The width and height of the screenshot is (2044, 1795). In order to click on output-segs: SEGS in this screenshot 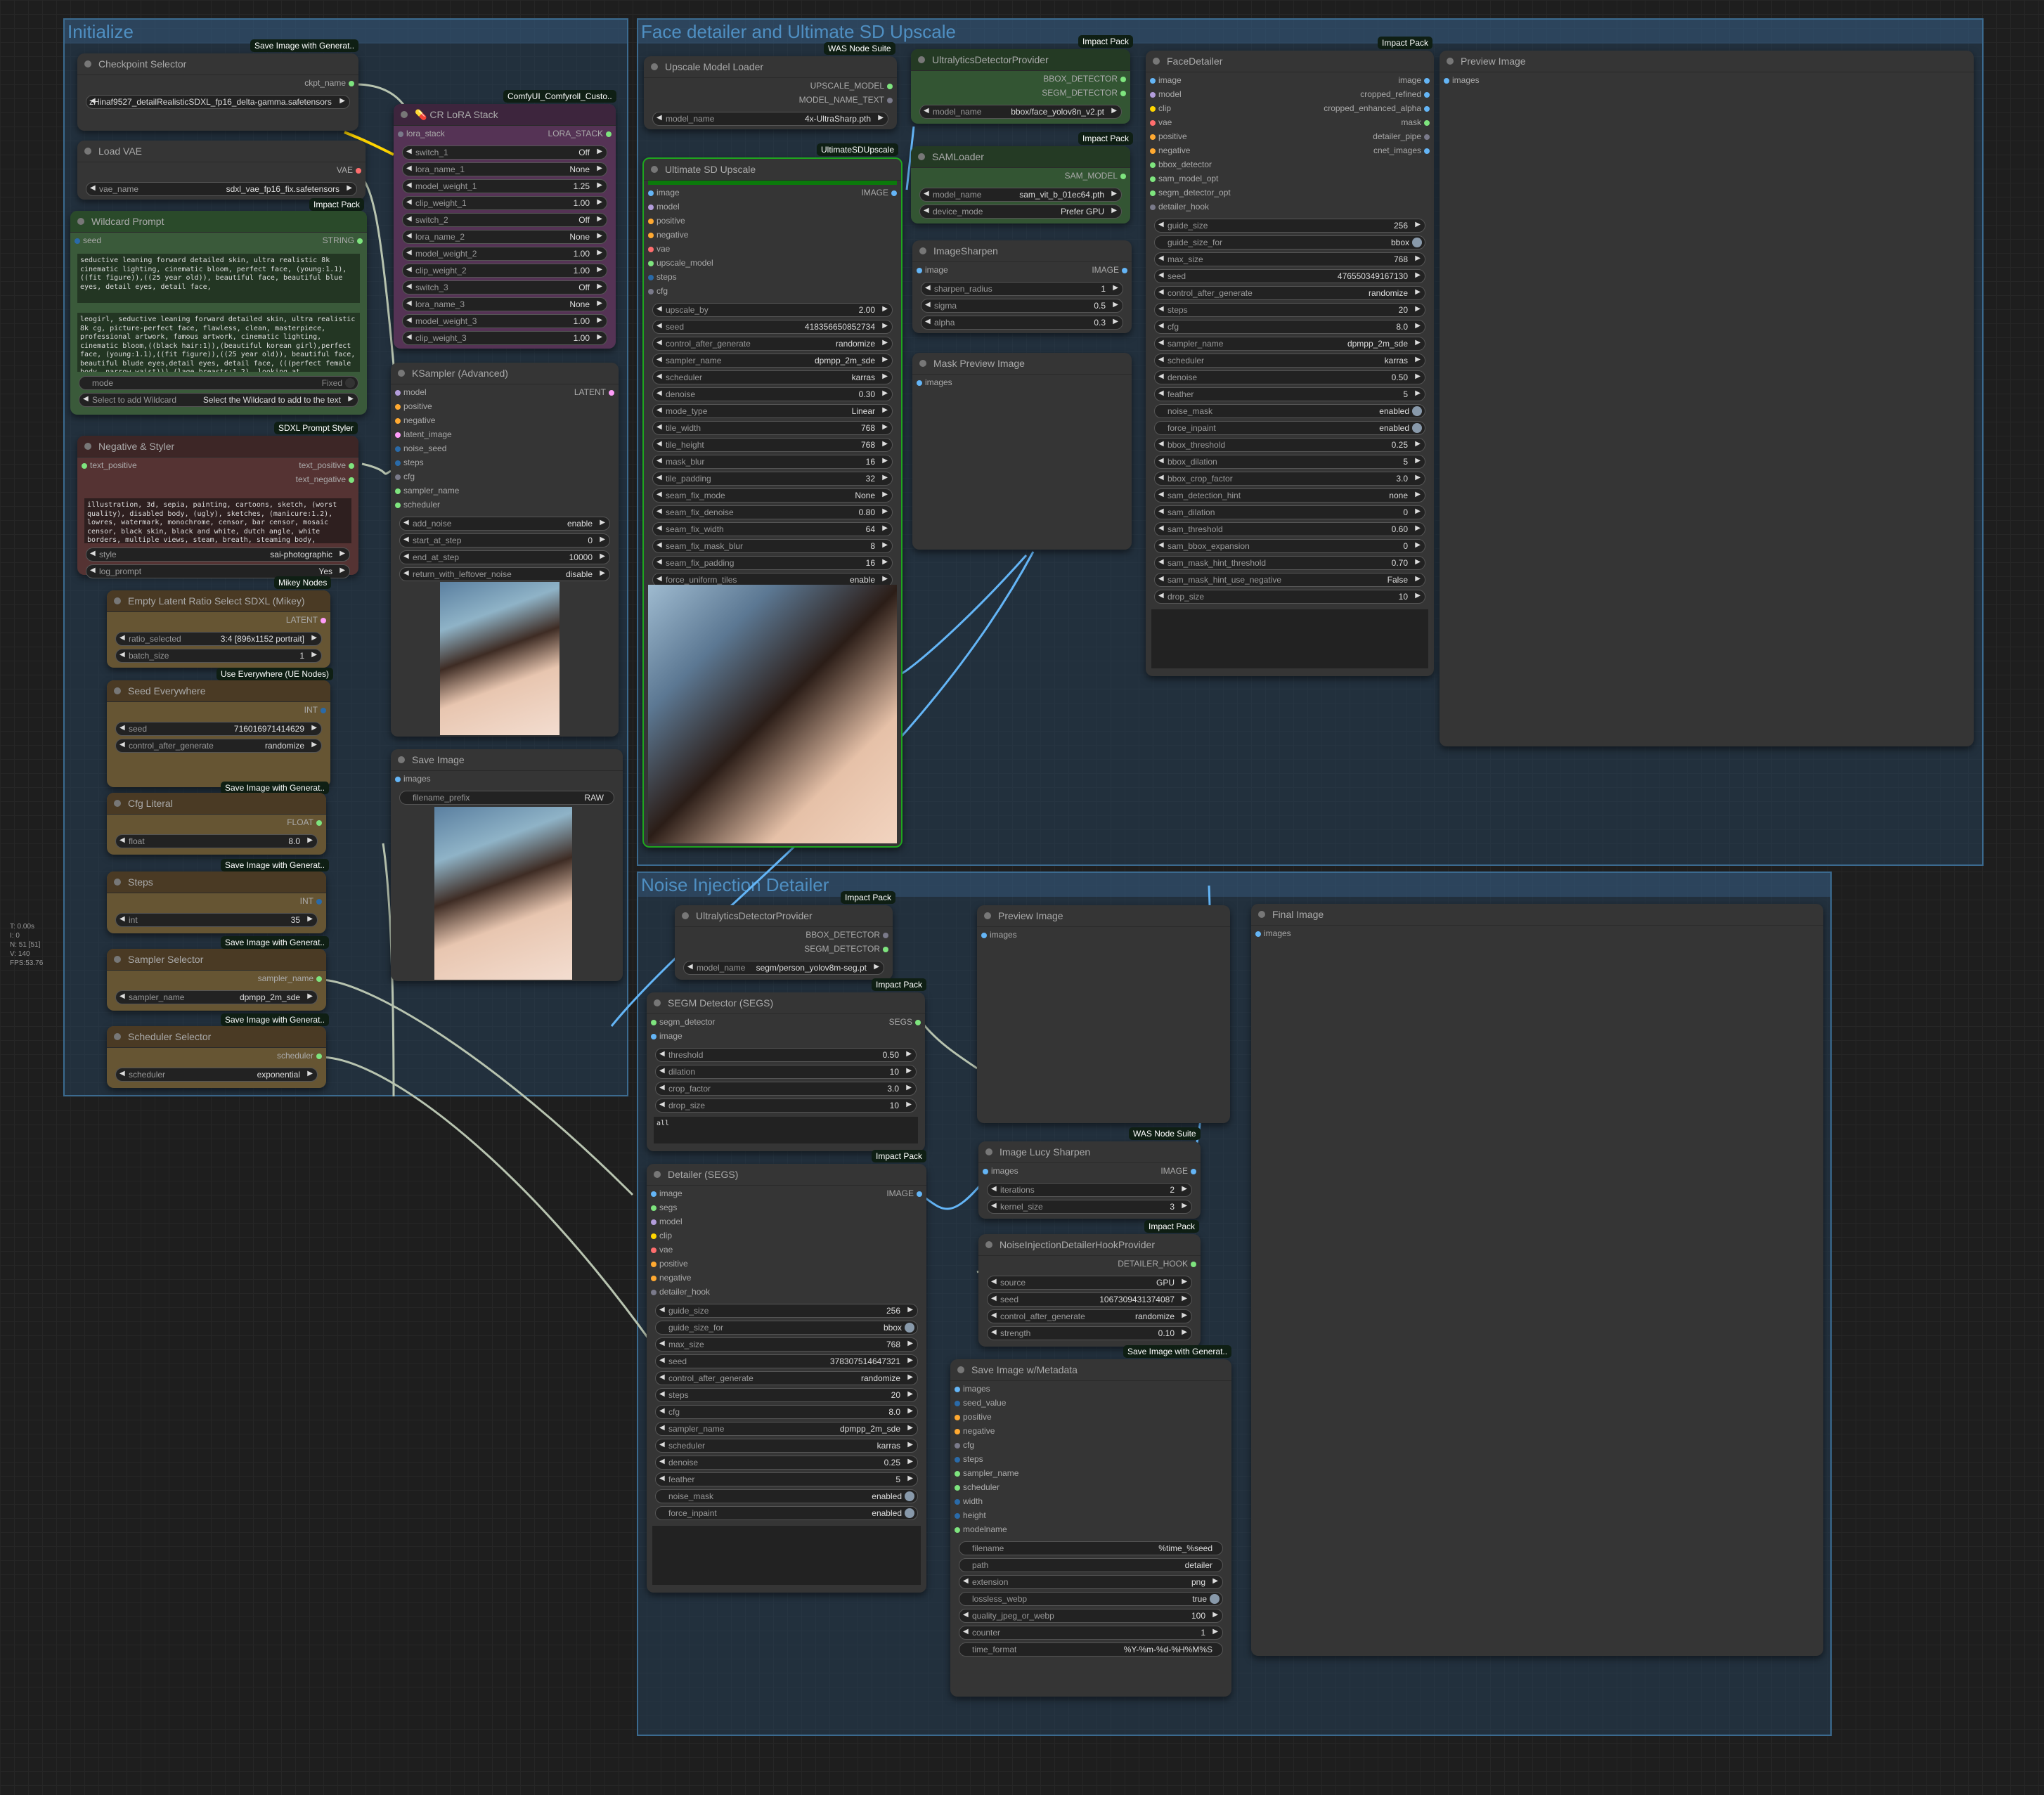, I will do `click(905, 1022)`.